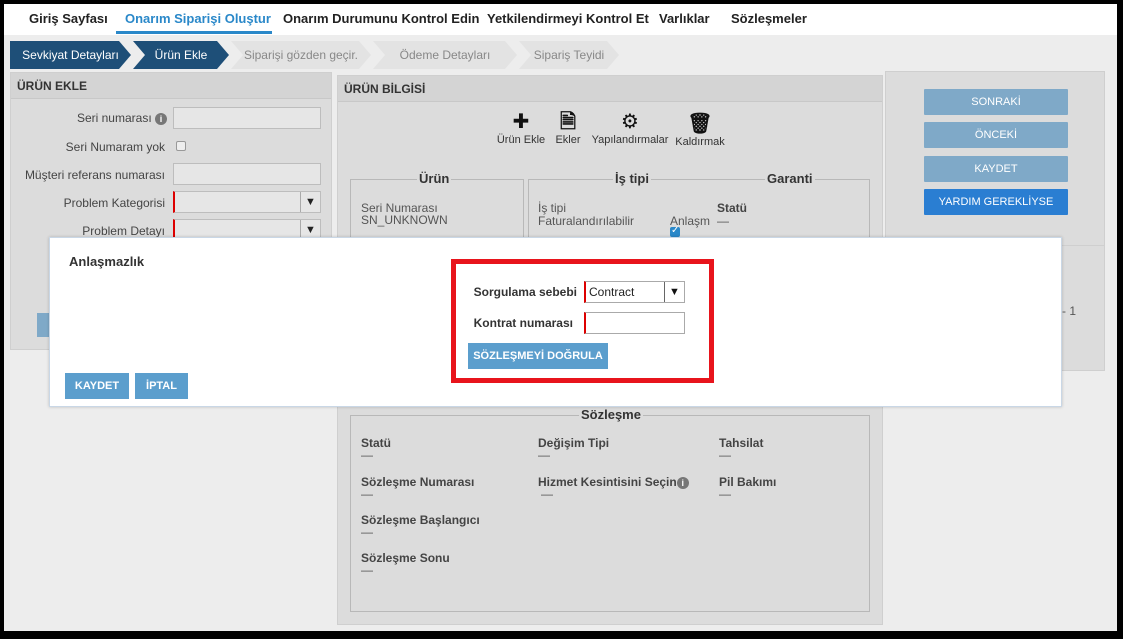 Image resolution: width=1123 pixels, height=639 pixels. What do you see at coordinates (582, 321) in the screenshot?
I see `highlight-box` at bounding box center [582, 321].